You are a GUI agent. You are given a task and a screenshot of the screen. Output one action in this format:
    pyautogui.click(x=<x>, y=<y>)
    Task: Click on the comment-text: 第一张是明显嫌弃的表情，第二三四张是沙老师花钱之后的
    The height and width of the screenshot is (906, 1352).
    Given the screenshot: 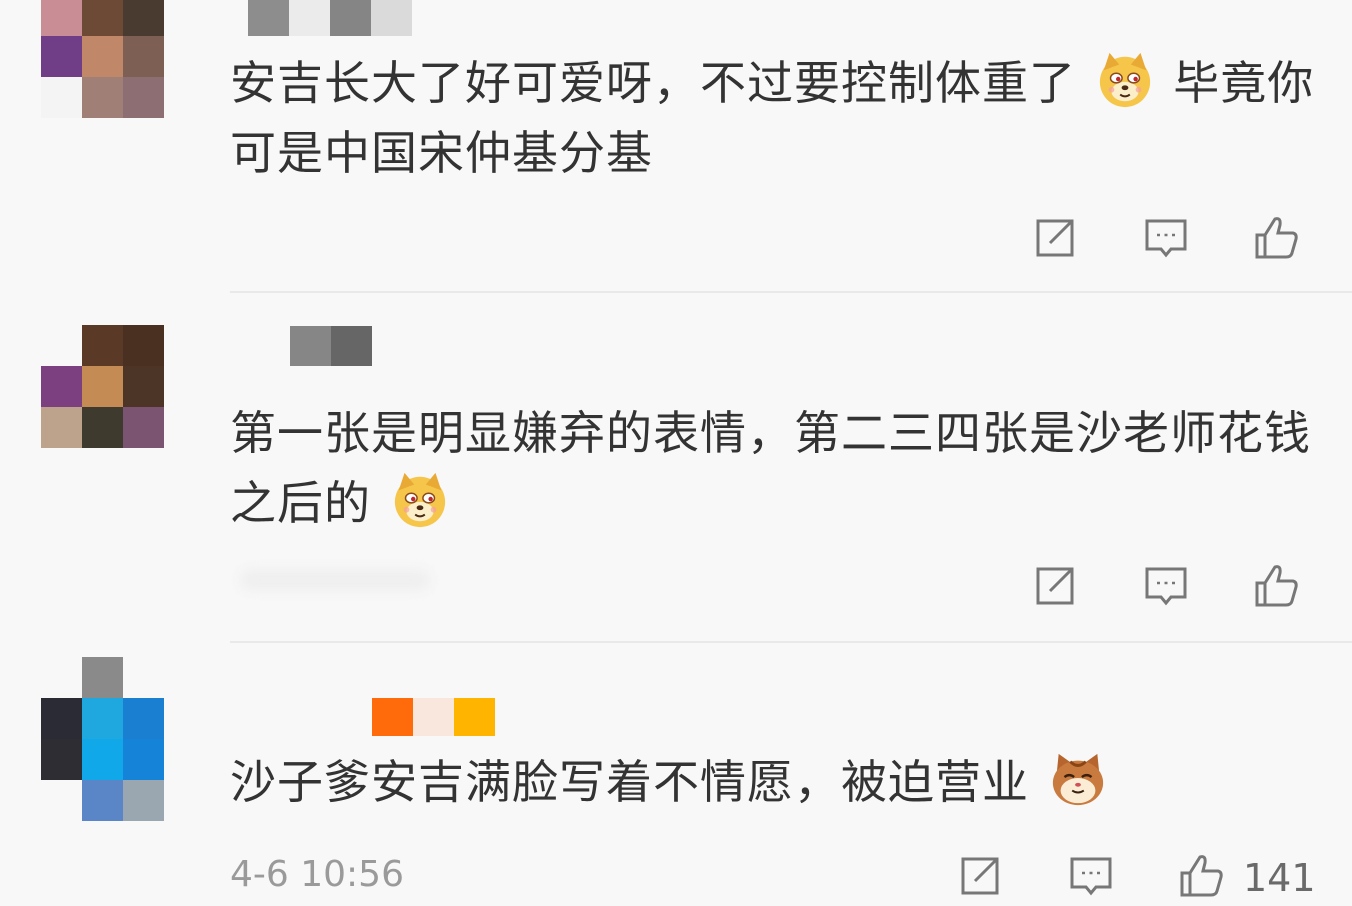 What is the action you would take?
    pyautogui.click(x=770, y=468)
    